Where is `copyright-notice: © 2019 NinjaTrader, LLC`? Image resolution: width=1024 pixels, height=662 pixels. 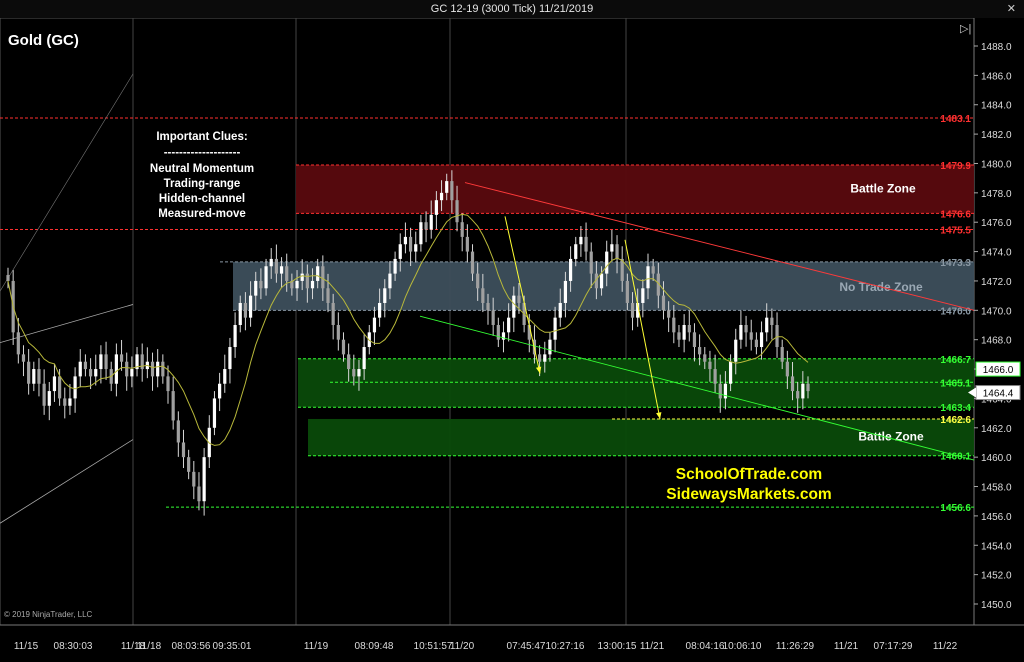
copyright-notice: © 2019 NinjaTrader, LLC is located at coordinates (48, 614).